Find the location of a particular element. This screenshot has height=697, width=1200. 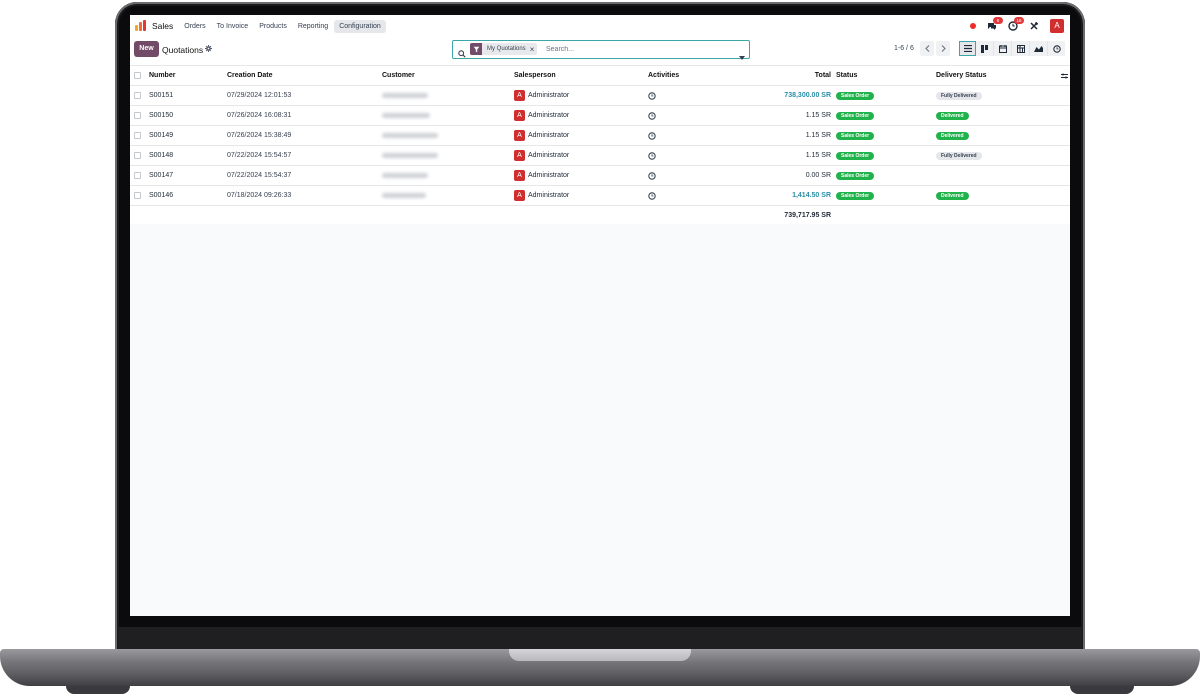

order-number: S00146 is located at coordinates (161, 195).